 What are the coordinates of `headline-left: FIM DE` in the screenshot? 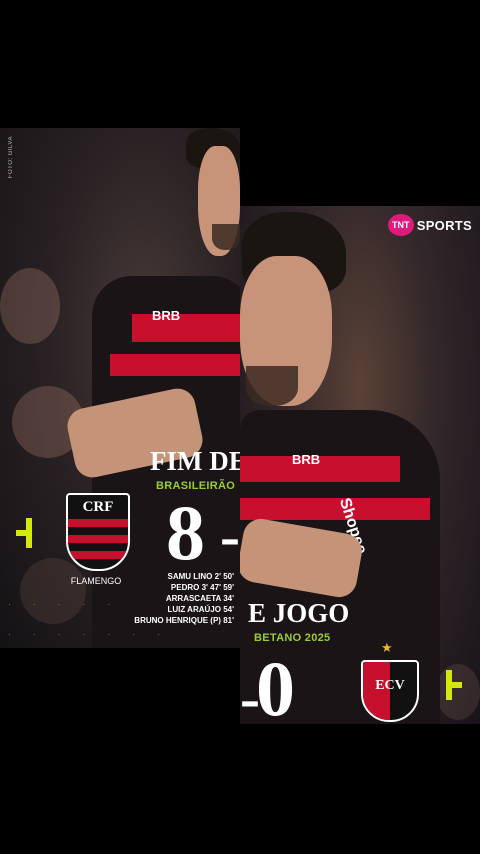 It's located at (195, 461).